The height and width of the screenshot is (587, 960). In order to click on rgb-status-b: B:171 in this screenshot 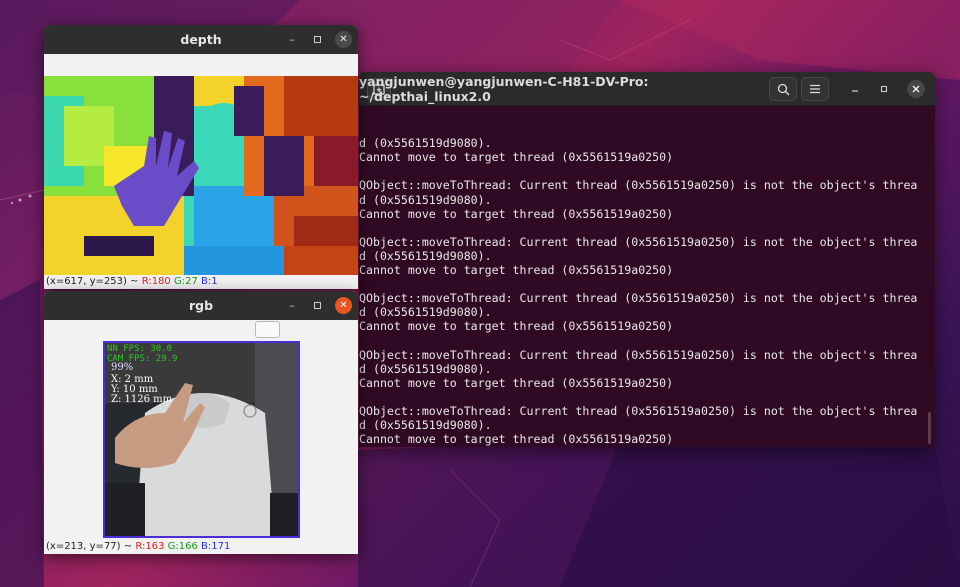, I will do `click(216, 546)`.